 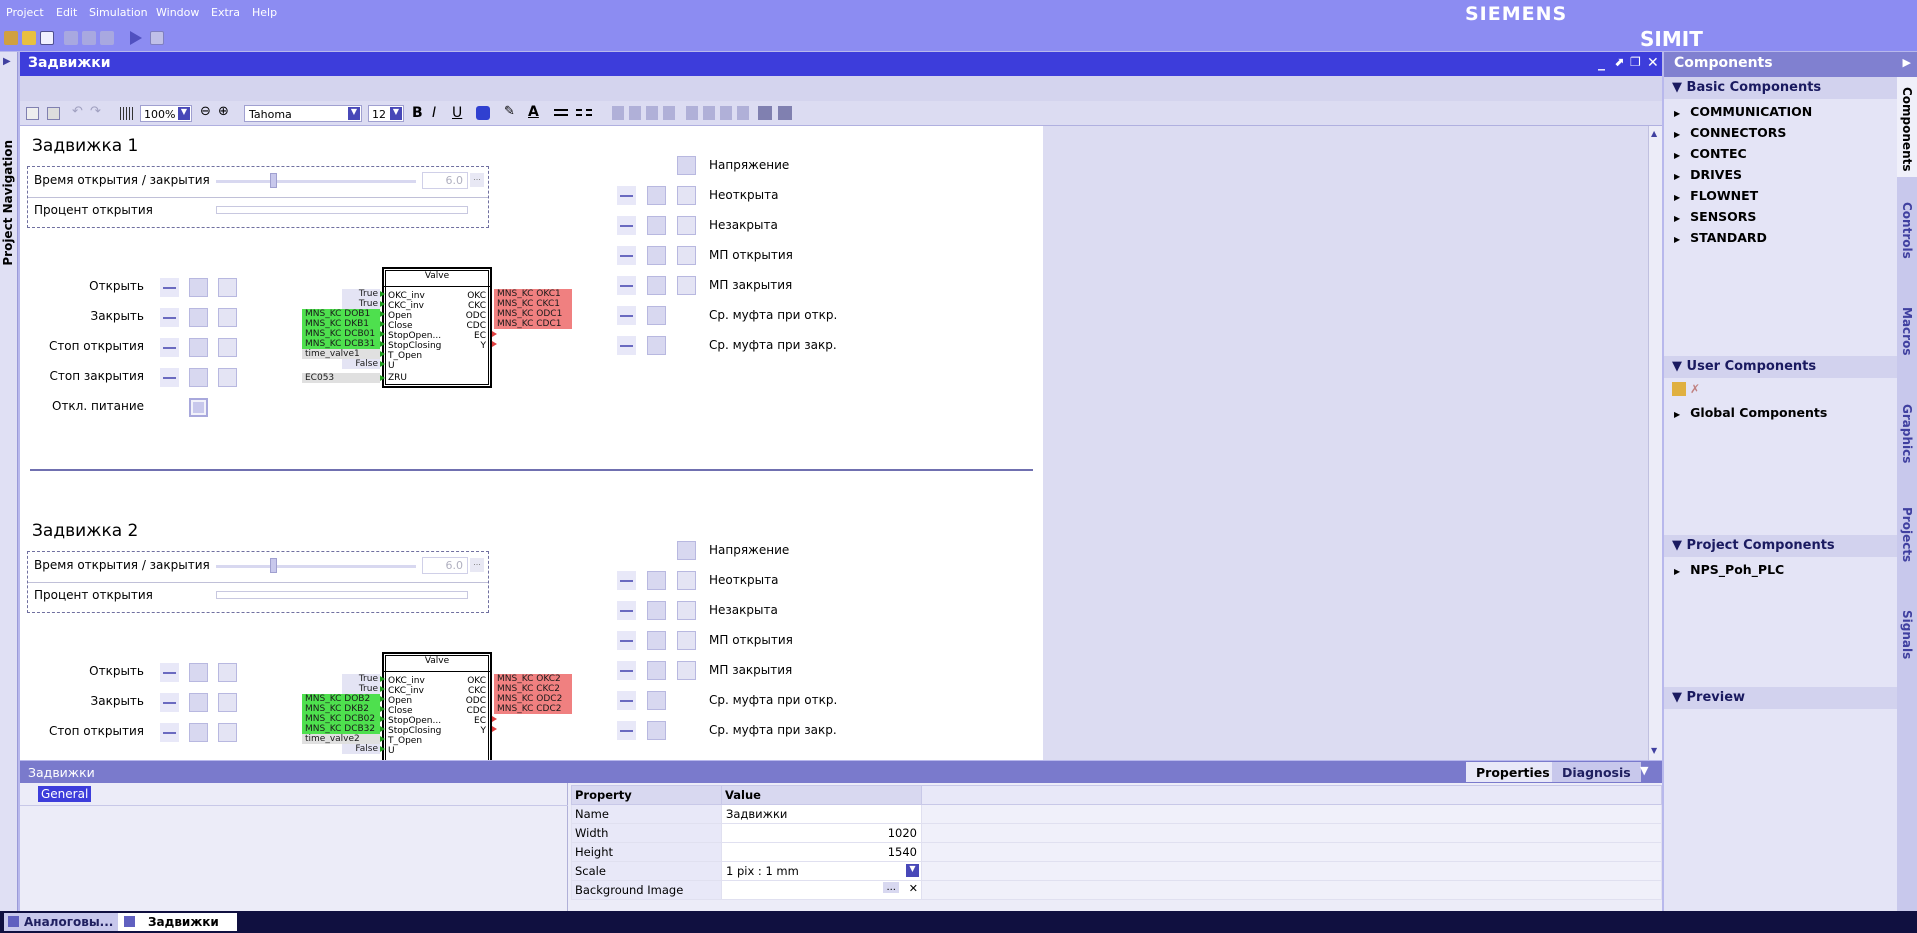 What do you see at coordinates (533, 304) in the screenshot?
I see `output-signal-tag: MNS_KC CKC1` at bounding box center [533, 304].